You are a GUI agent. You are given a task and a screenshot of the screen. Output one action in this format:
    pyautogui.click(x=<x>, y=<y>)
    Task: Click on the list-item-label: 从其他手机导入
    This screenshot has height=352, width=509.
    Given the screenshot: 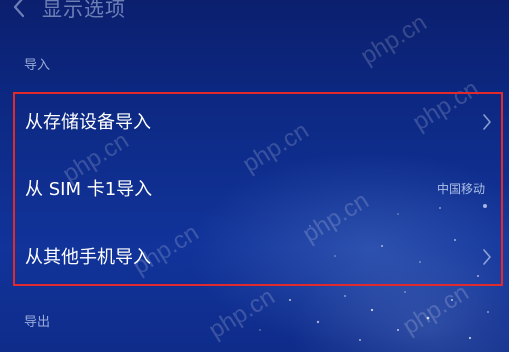 What is the action you would take?
    pyautogui.click(x=88, y=257)
    